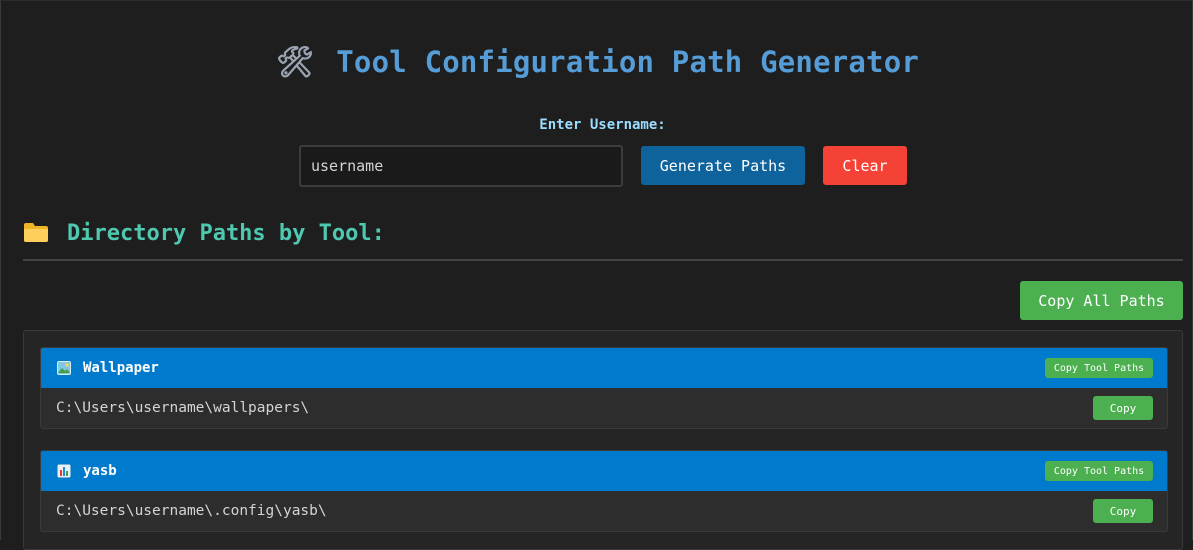 The width and height of the screenshot is (1193, 550). What do you see at coordinates (461, 166) in the screenshot?
I see `username-input` at bounding box center [461, 166].